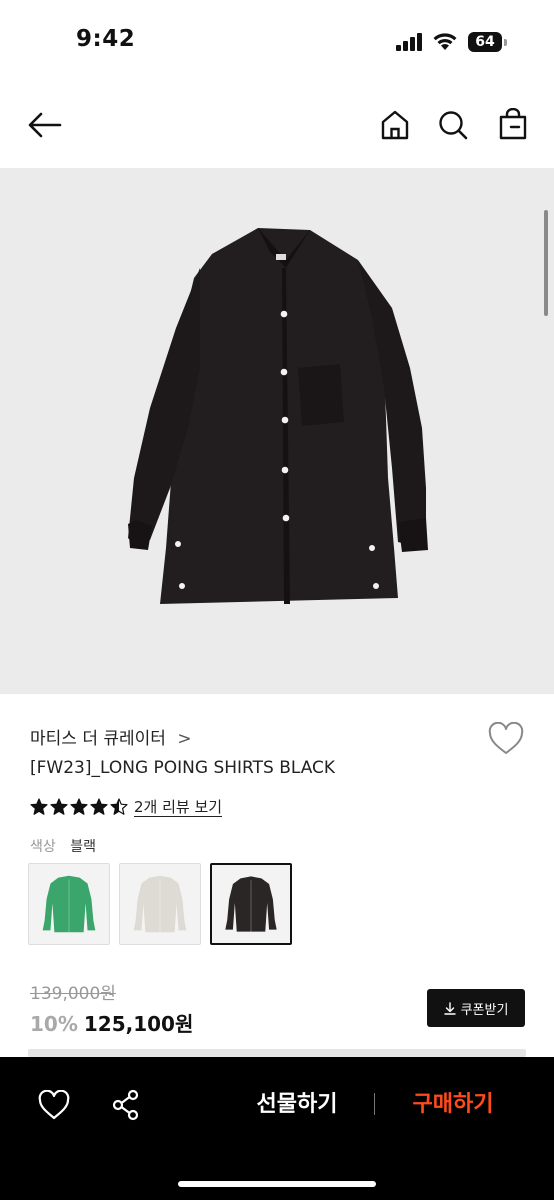  I want to click on color-swatches, so click(160, 904).